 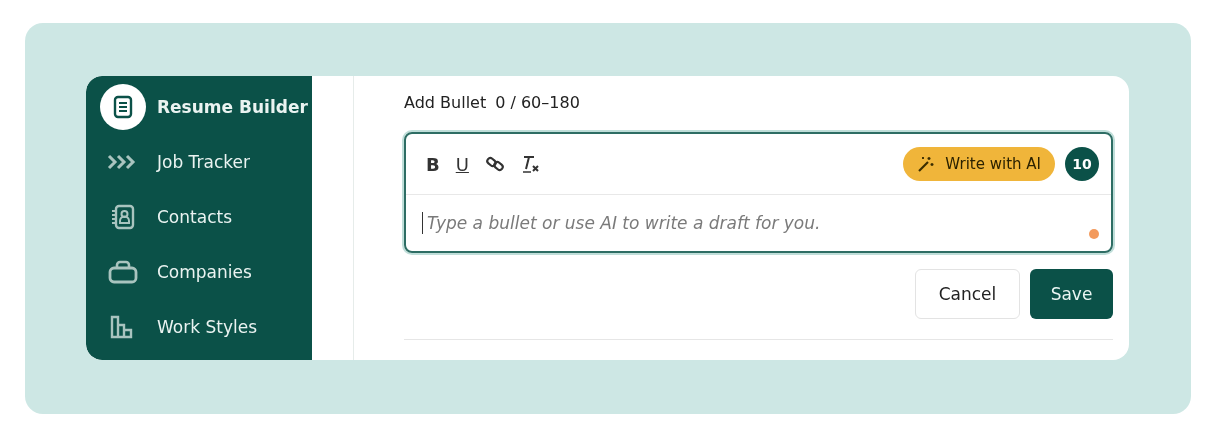 What do you see at coordinates (206, 327) in the screenshot?
I see `sidebar-item: Work Styles` at bounding box center [206, 327].